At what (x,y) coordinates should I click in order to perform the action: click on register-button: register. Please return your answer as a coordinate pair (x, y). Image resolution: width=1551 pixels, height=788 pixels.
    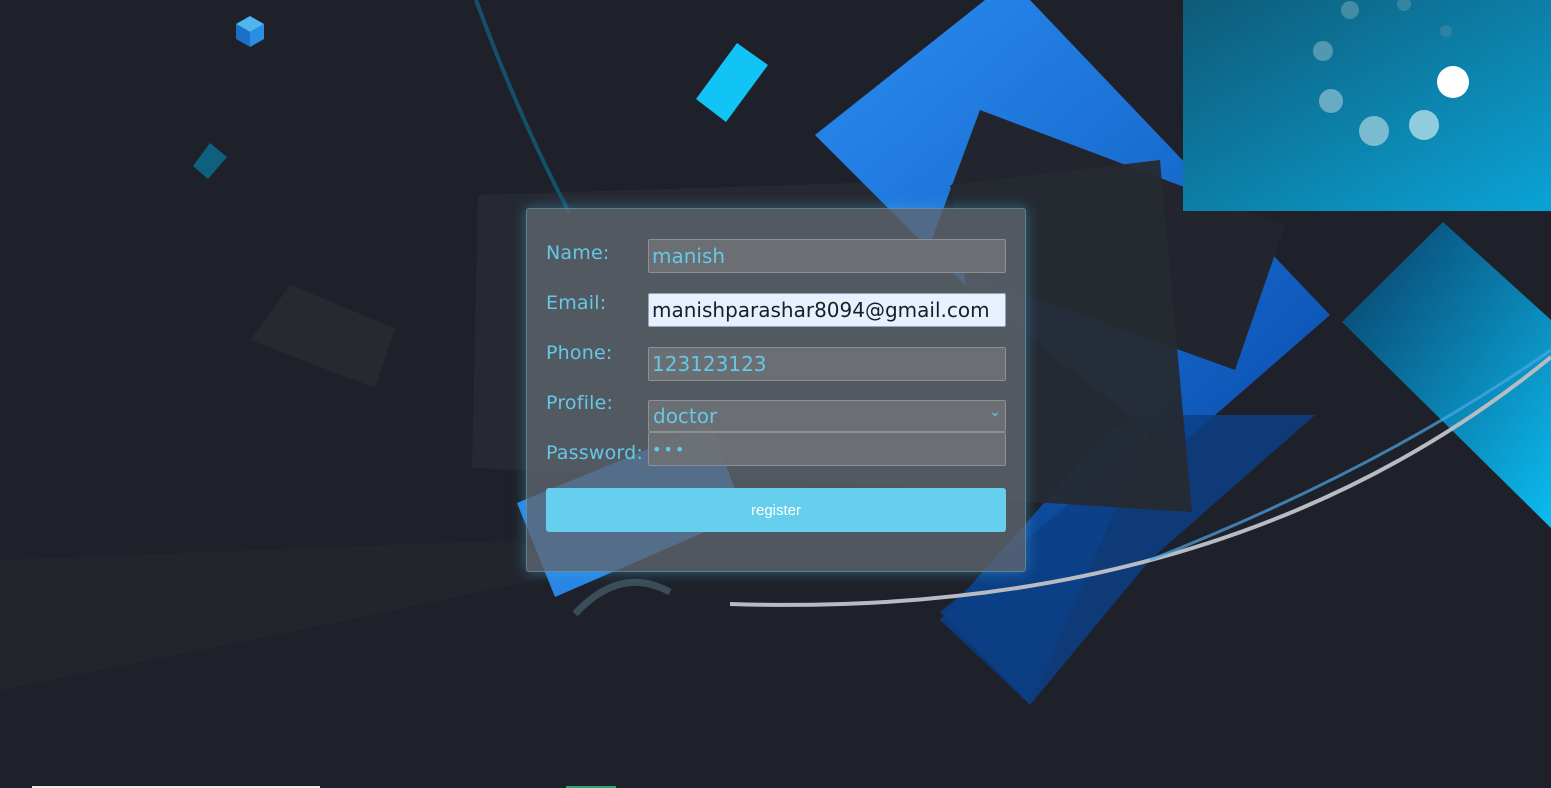
    Looking at the image, I should click on (776, 510).